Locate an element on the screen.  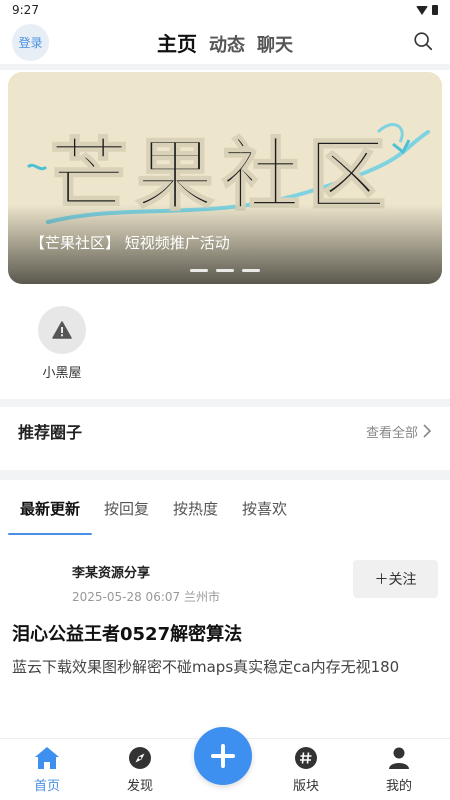
nav-label: 我的 is located at coordinates (398, 786).